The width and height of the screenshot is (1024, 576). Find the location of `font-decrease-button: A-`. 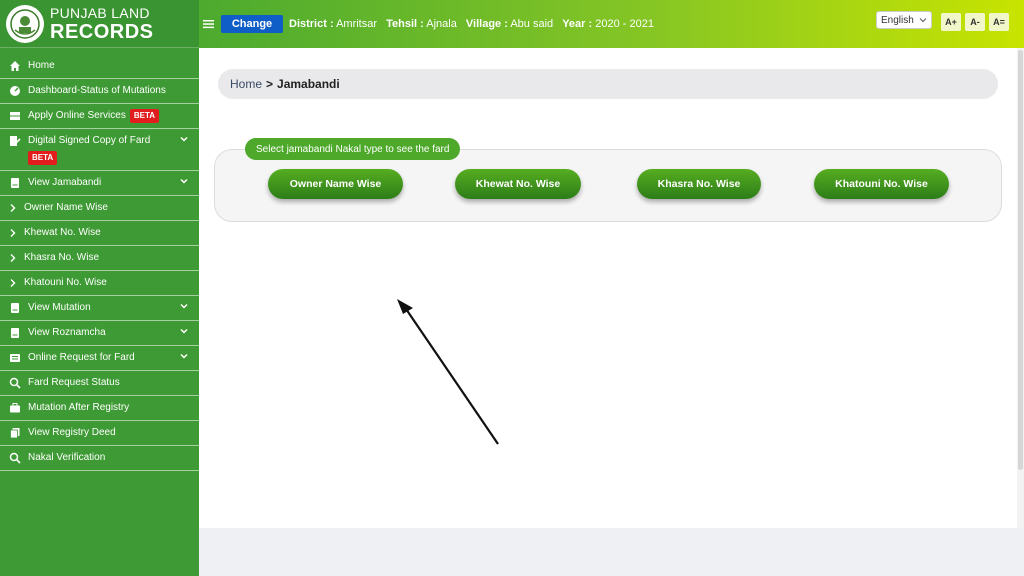

font-decrease-button: A- is located at coordinates (975, 22).